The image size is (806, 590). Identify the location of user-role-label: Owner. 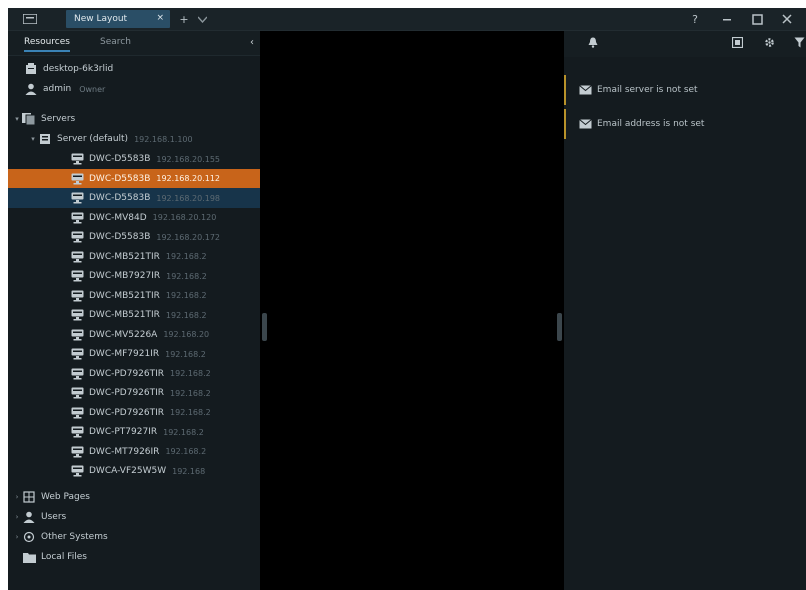
(92, 89).